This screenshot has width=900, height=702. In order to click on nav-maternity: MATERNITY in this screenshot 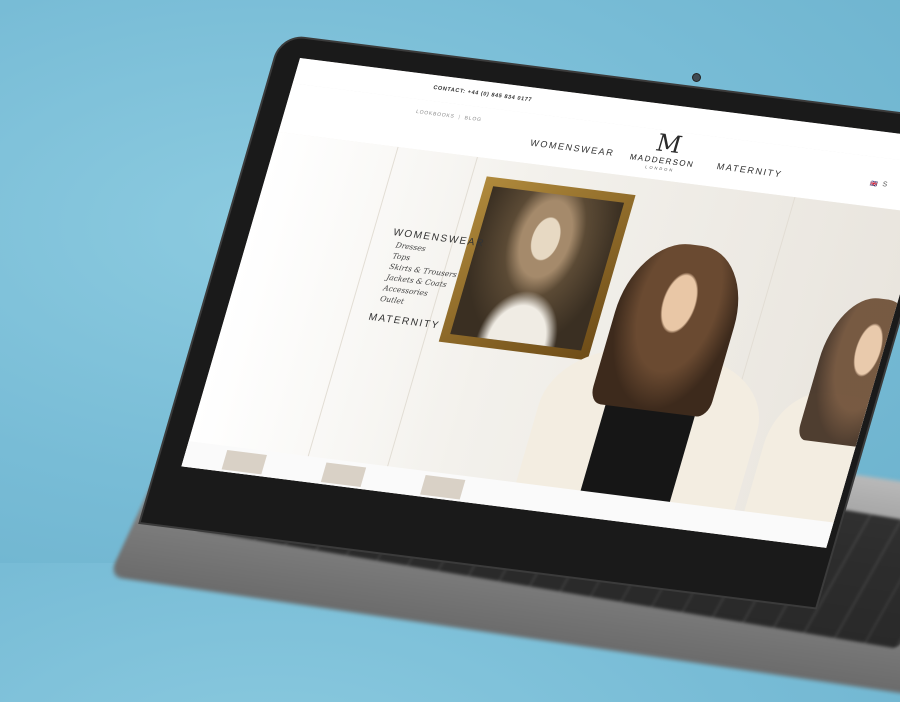, I will do `click(750, 170)`.